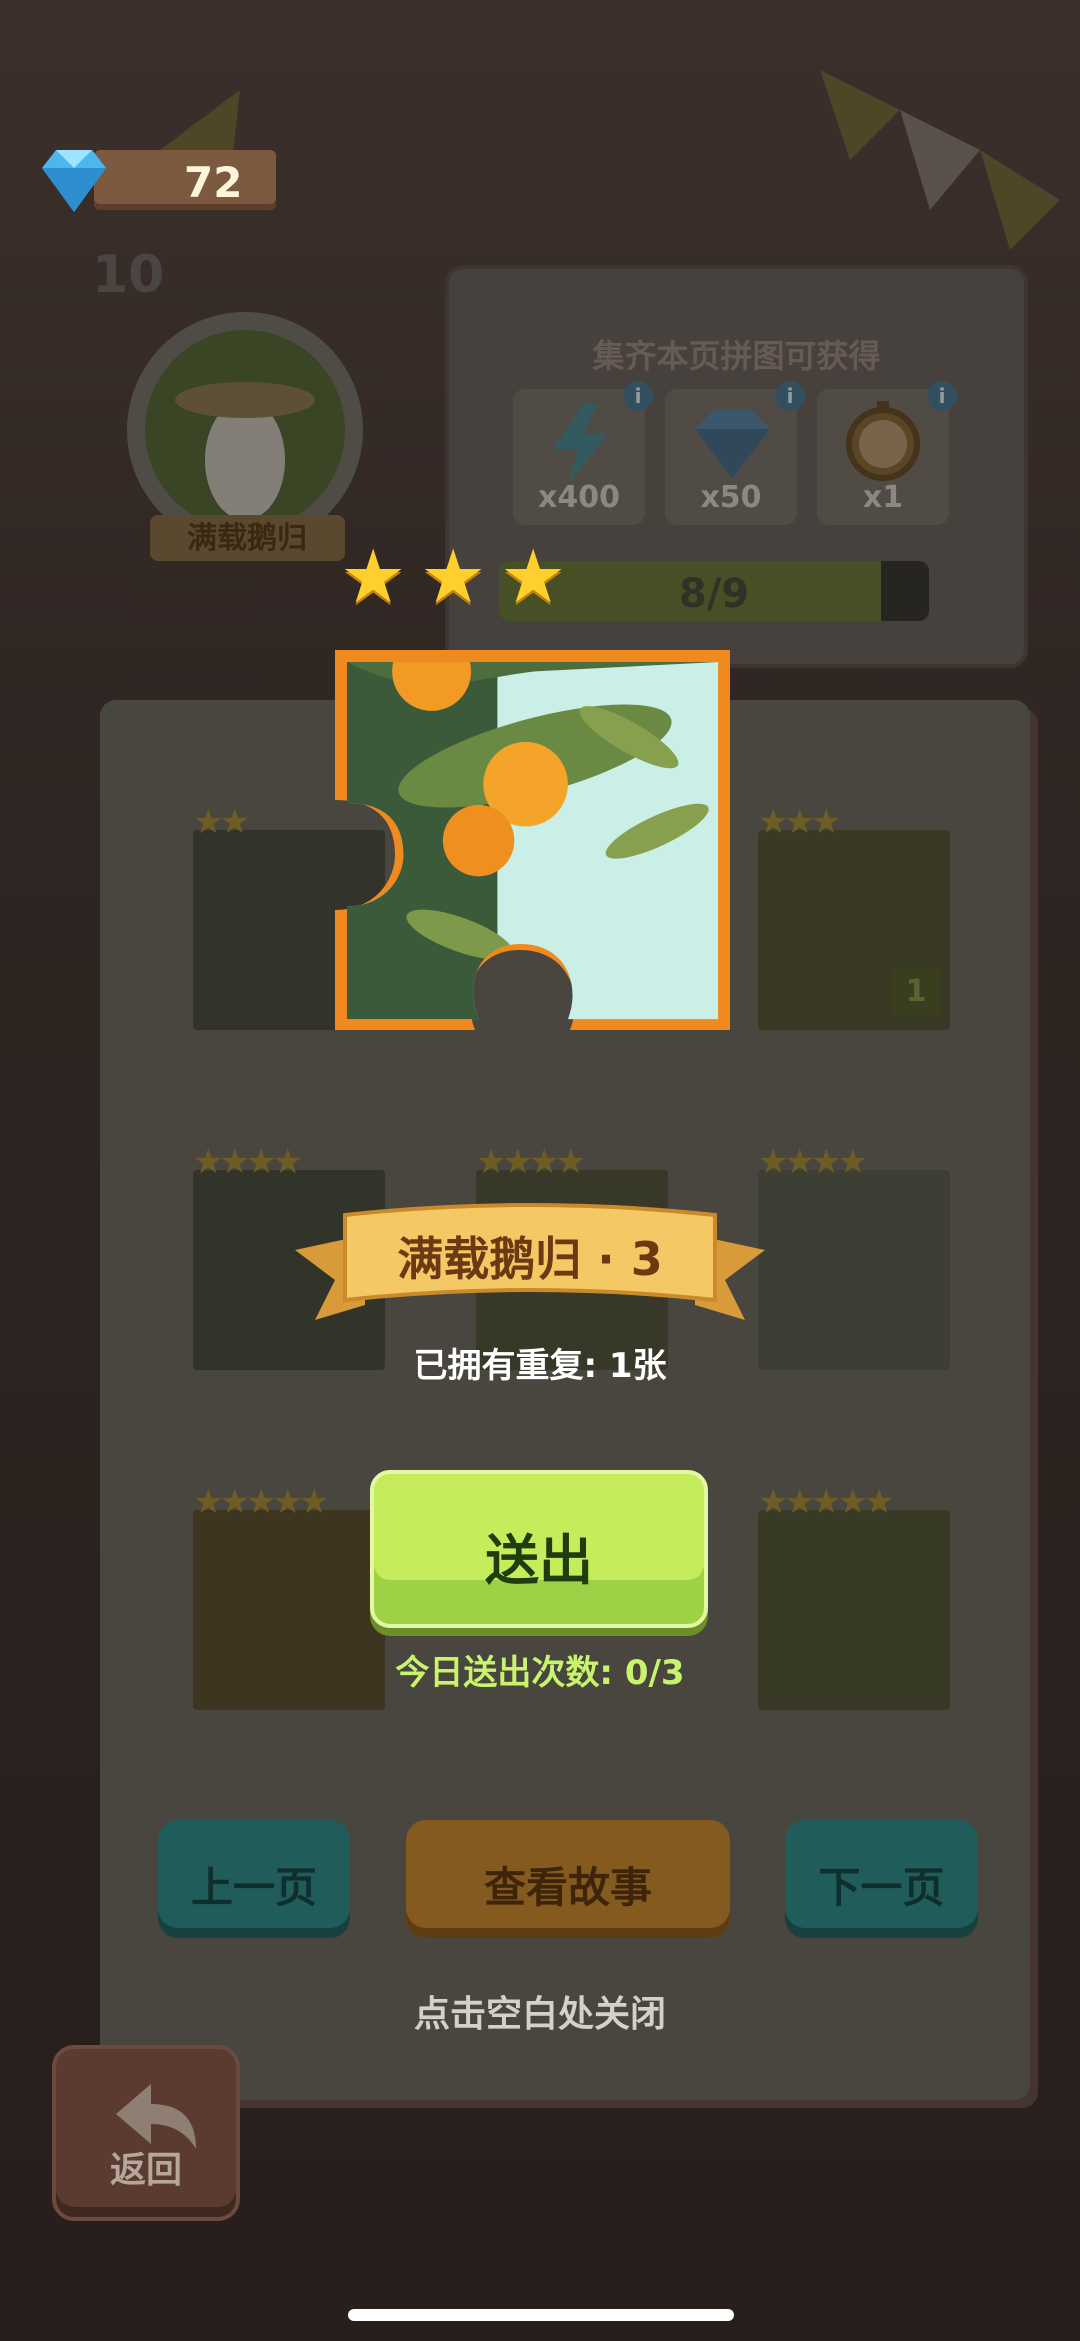  I want to click on send-button-label: 送出, so click(539, 1560).